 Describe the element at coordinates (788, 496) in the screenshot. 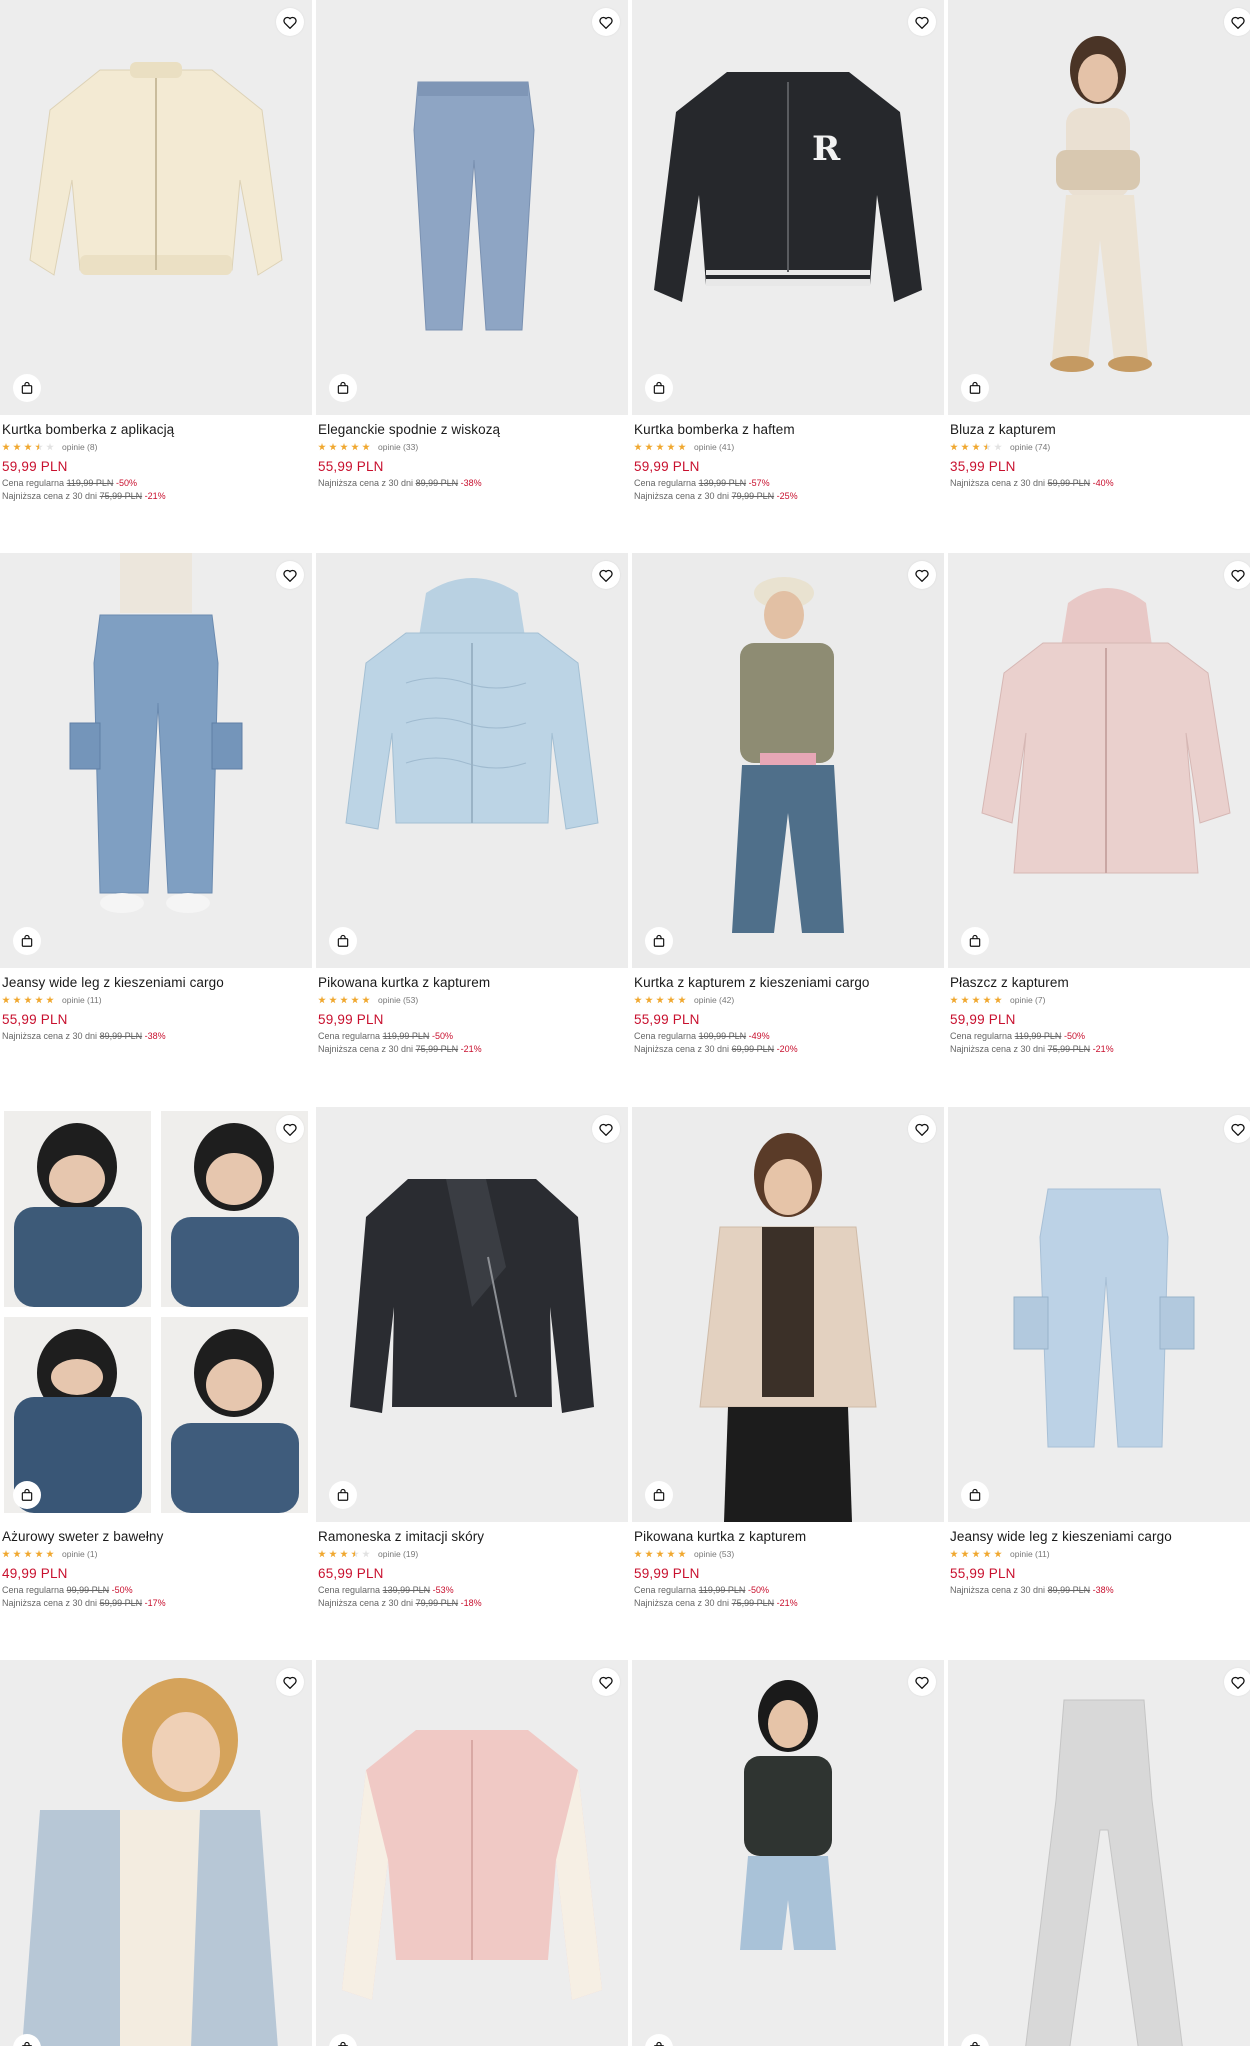

I see `lowest-price-line: Najniższa cena z 30 dni 79,99 PLN -25%` at that location.